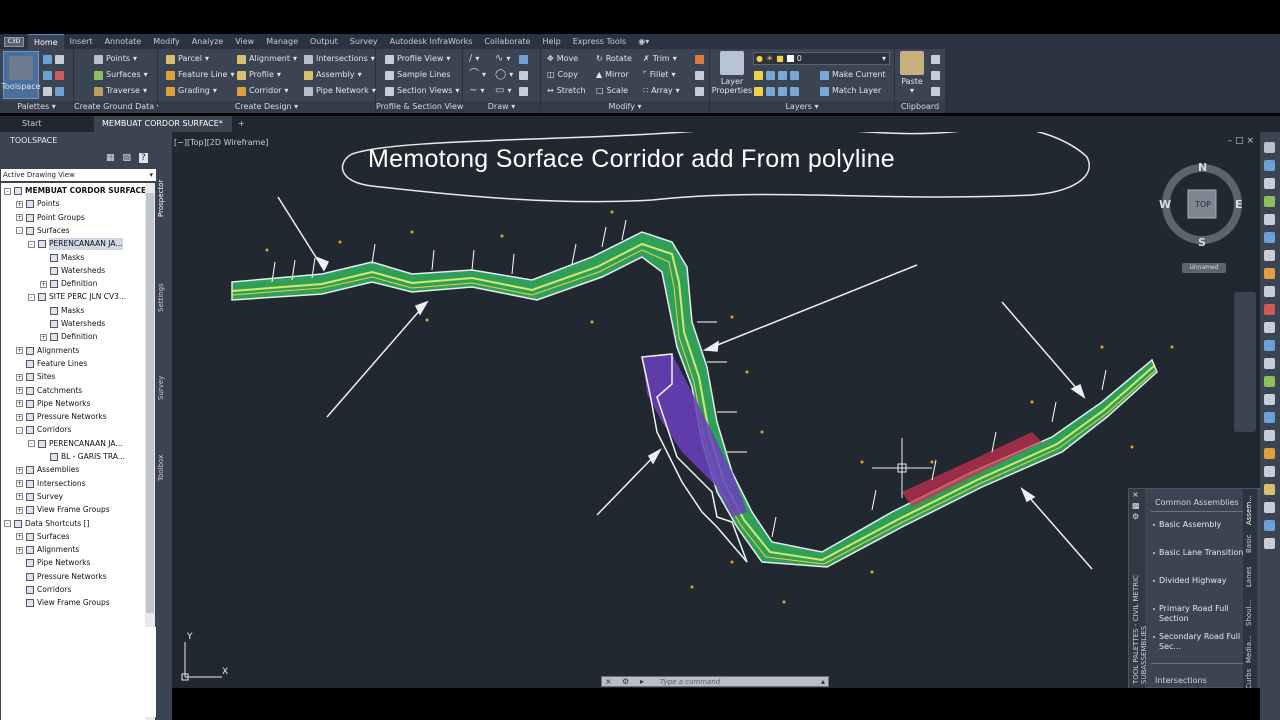 This screenshot has height=720, width=1280. Describe the element at coordinates (51, 484) in the screenshot. I see `tree-item: + Intersections` at that location.